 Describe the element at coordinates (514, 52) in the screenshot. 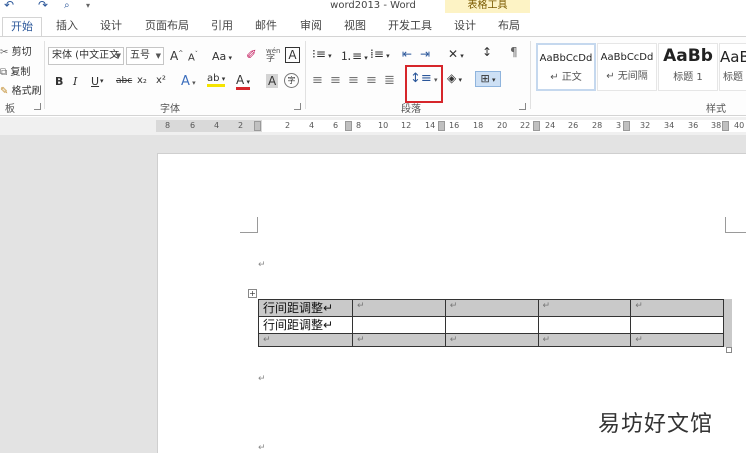

I see `show-marks-icon: ¶` at that location.